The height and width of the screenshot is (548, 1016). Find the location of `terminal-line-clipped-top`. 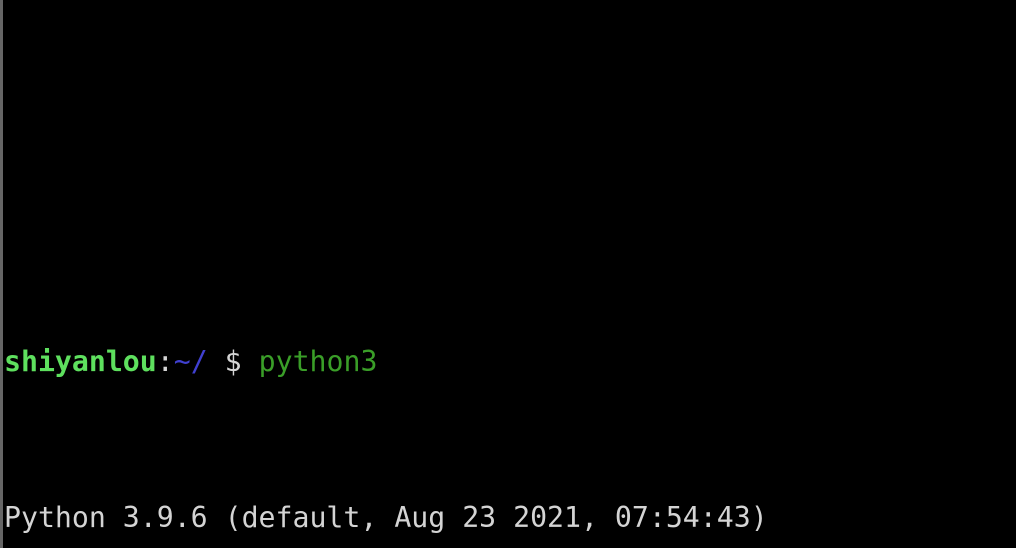

terminal-line-clipped-top is located at coordinates (510, 166).